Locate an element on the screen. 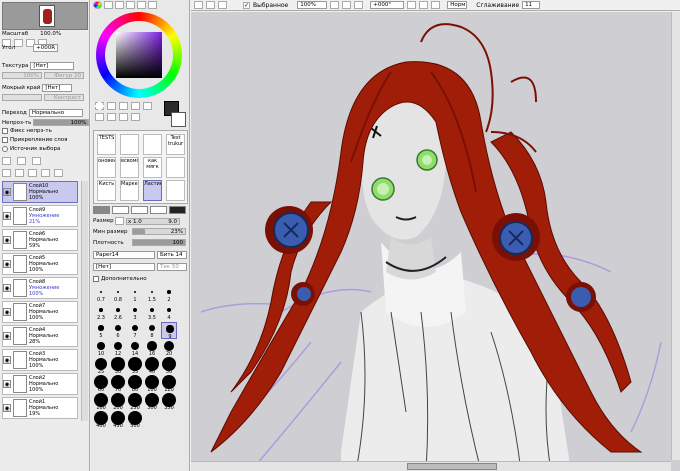 The image size is (680, 471). size-preset: 0.7 is located at coordinates (101, 294).